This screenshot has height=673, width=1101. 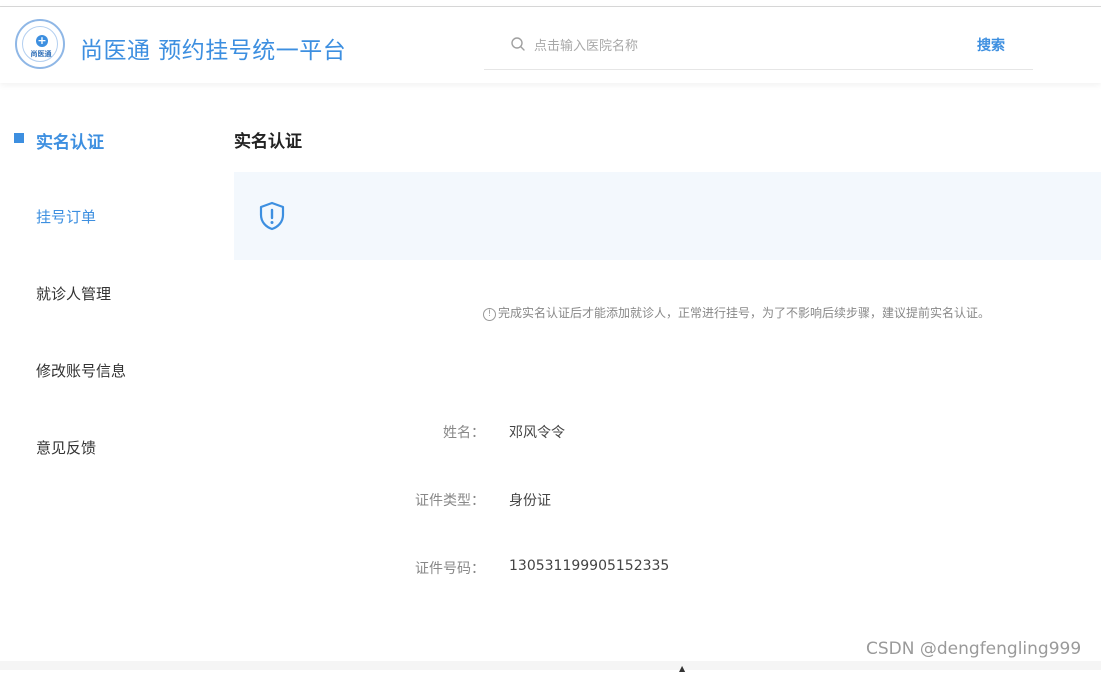 I want to click on sidebar-item-real-name-auth: 实名认证, so click(x=70, y=140).